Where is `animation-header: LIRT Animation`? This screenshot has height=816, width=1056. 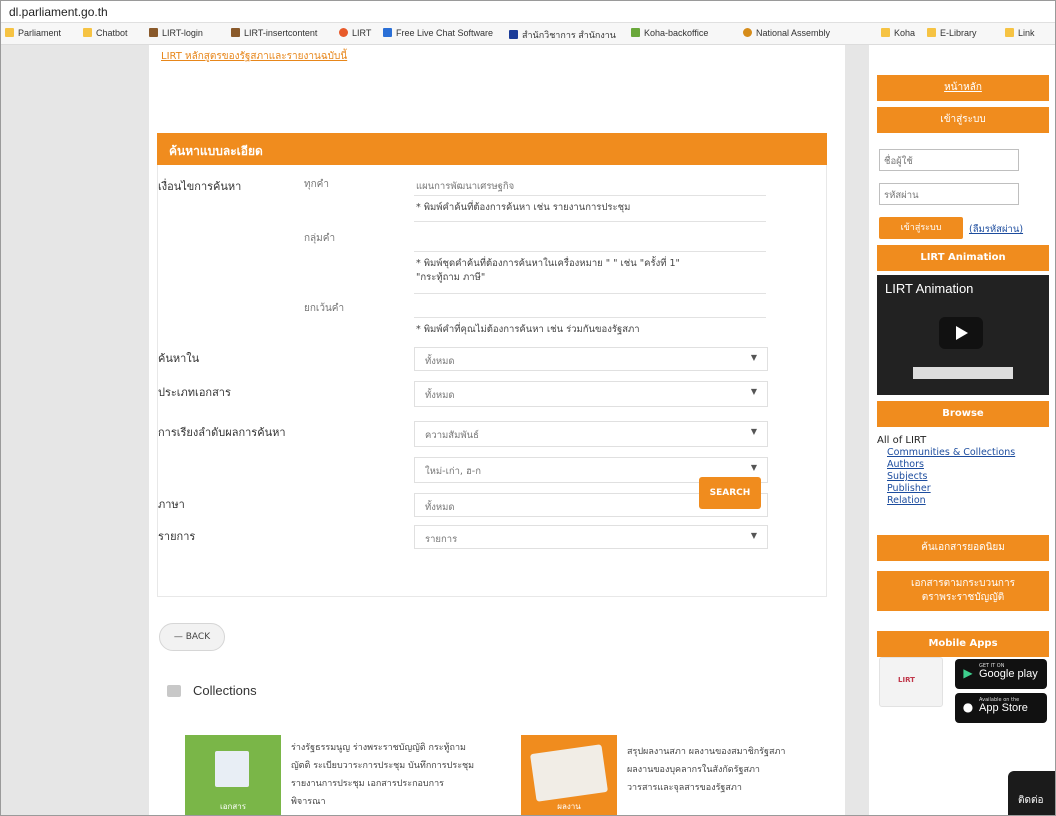 animation-header: LIRT Animation is located at coordinates (963, 258).